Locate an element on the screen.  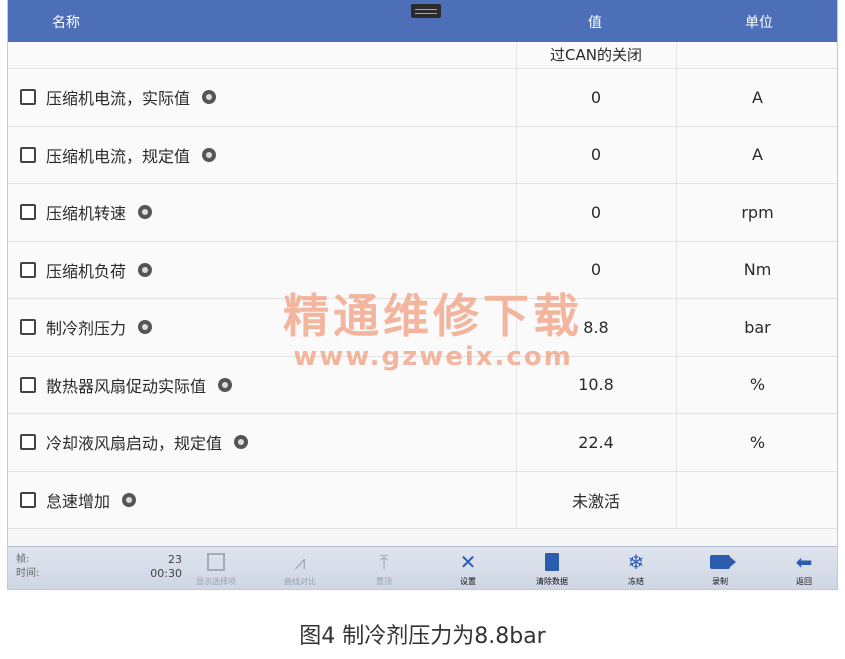
table-row: 压缩机负荷 0 Nm is located at coordinates (422, 270).